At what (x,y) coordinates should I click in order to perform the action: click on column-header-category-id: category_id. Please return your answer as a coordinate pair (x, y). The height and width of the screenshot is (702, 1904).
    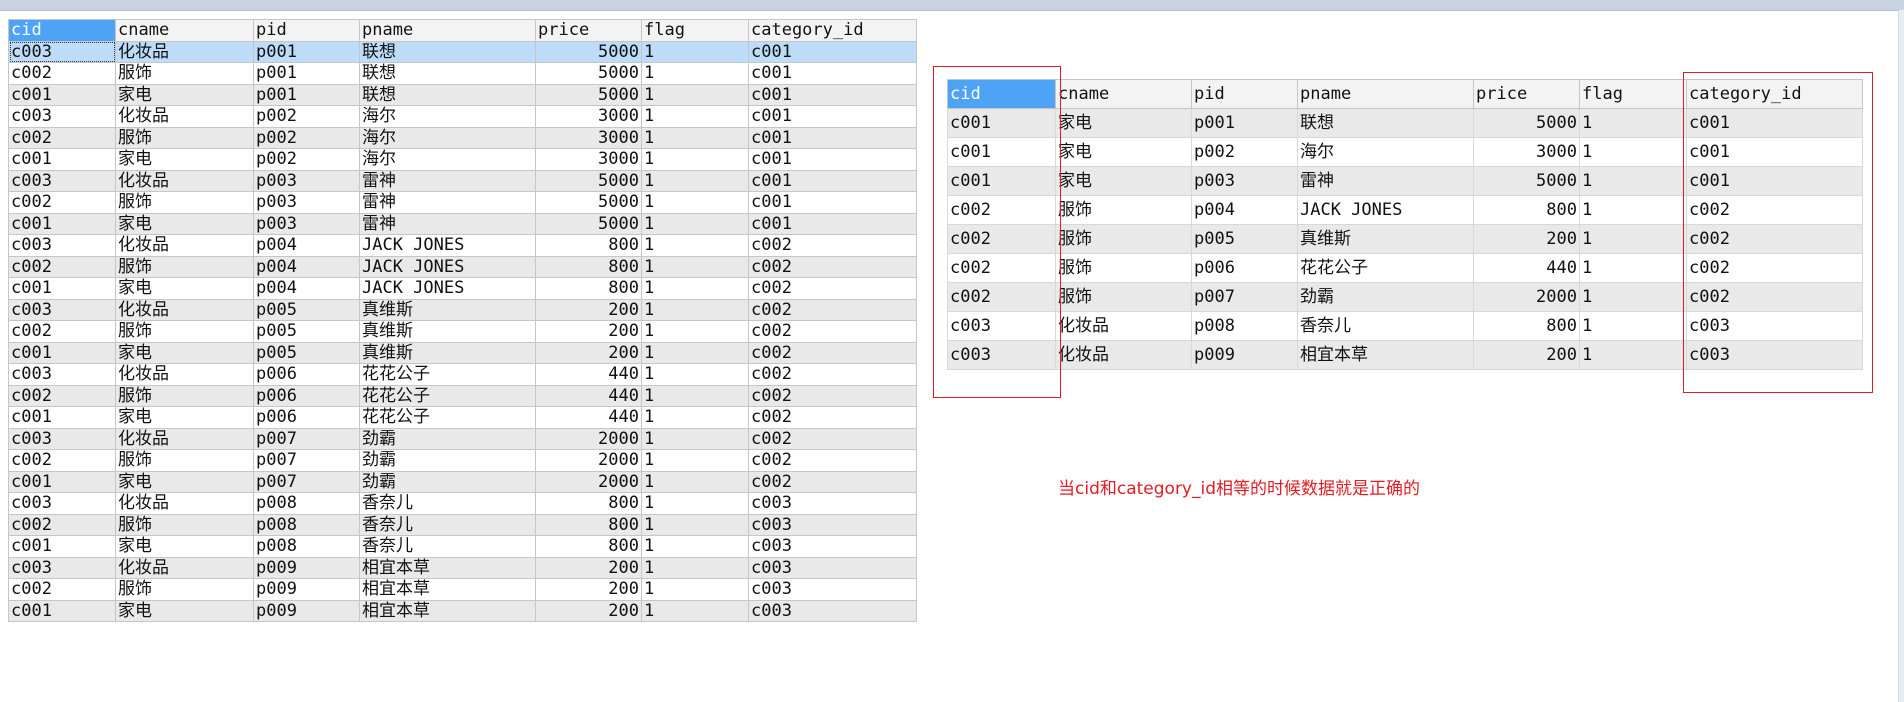
    Looking at the image, I should click on (832, 30).